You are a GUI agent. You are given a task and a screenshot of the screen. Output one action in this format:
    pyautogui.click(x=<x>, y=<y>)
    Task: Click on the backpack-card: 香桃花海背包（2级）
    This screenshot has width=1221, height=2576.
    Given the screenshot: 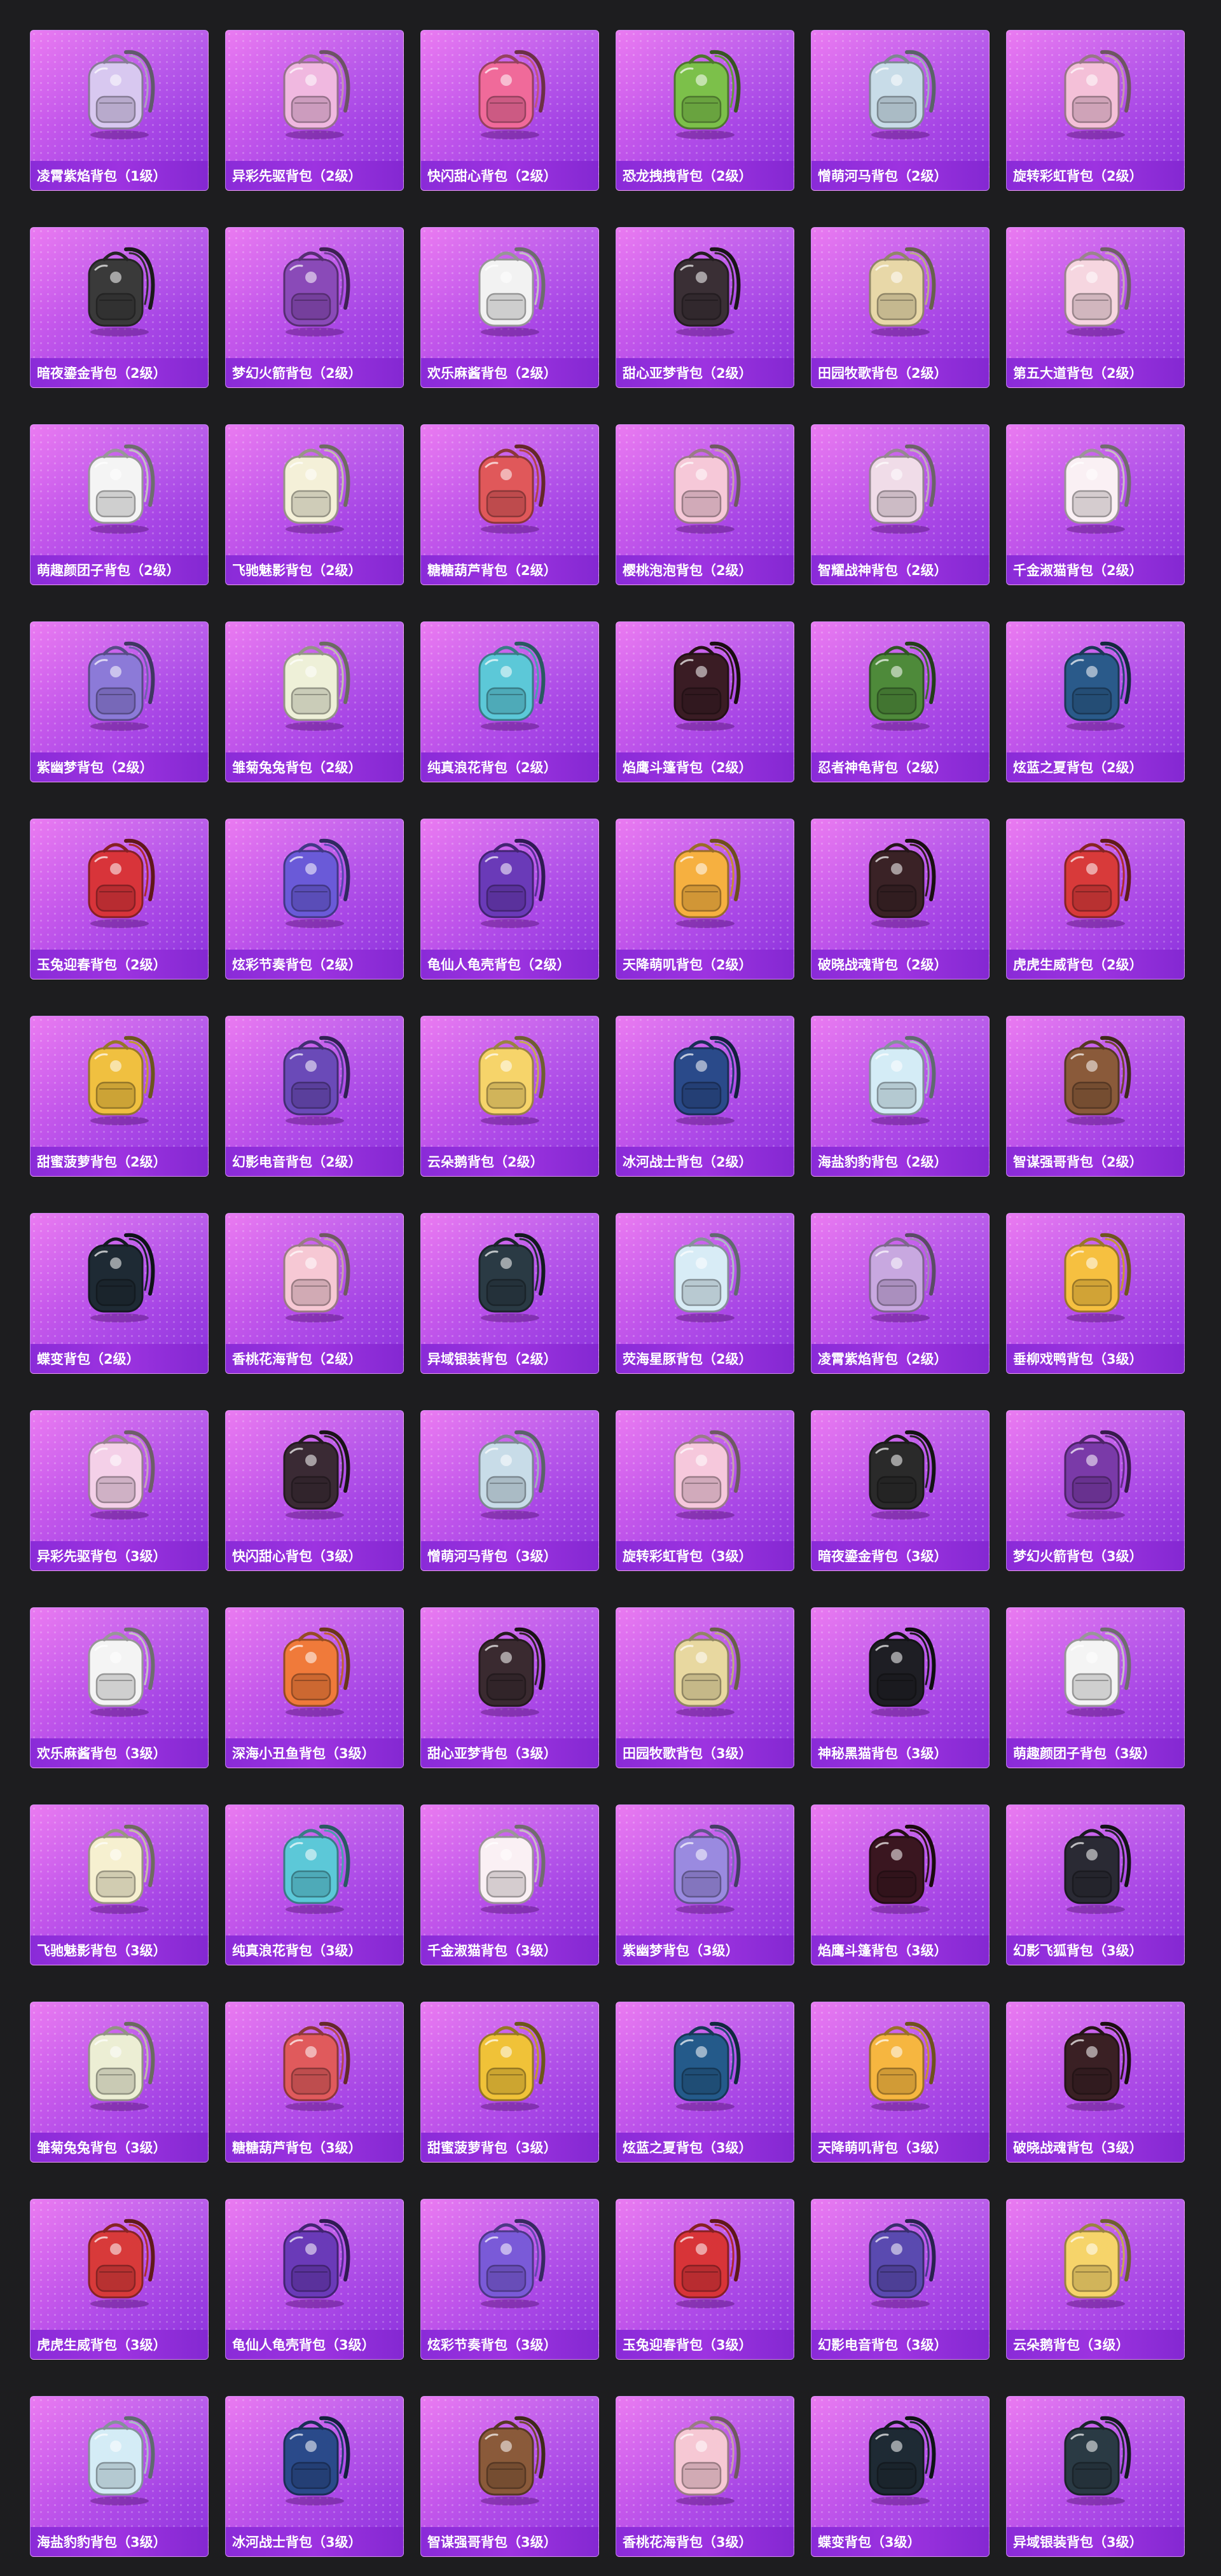 What is the action you would take?
    pyautogui.click(x=314, y=1293)
    